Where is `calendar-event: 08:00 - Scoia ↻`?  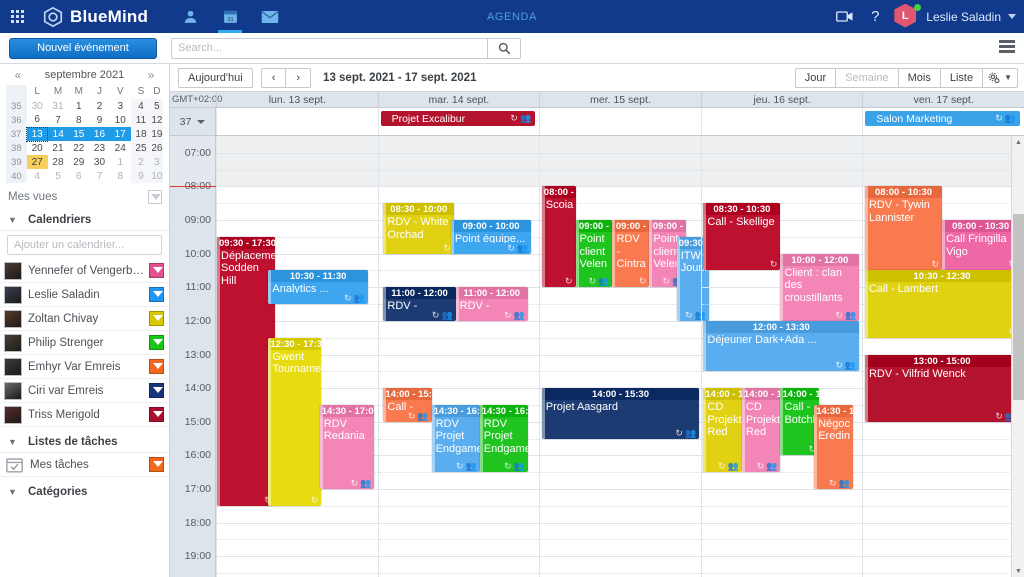 calendar-event: 08:00 - Scoia ↻ is located at coordinates (558, 237).